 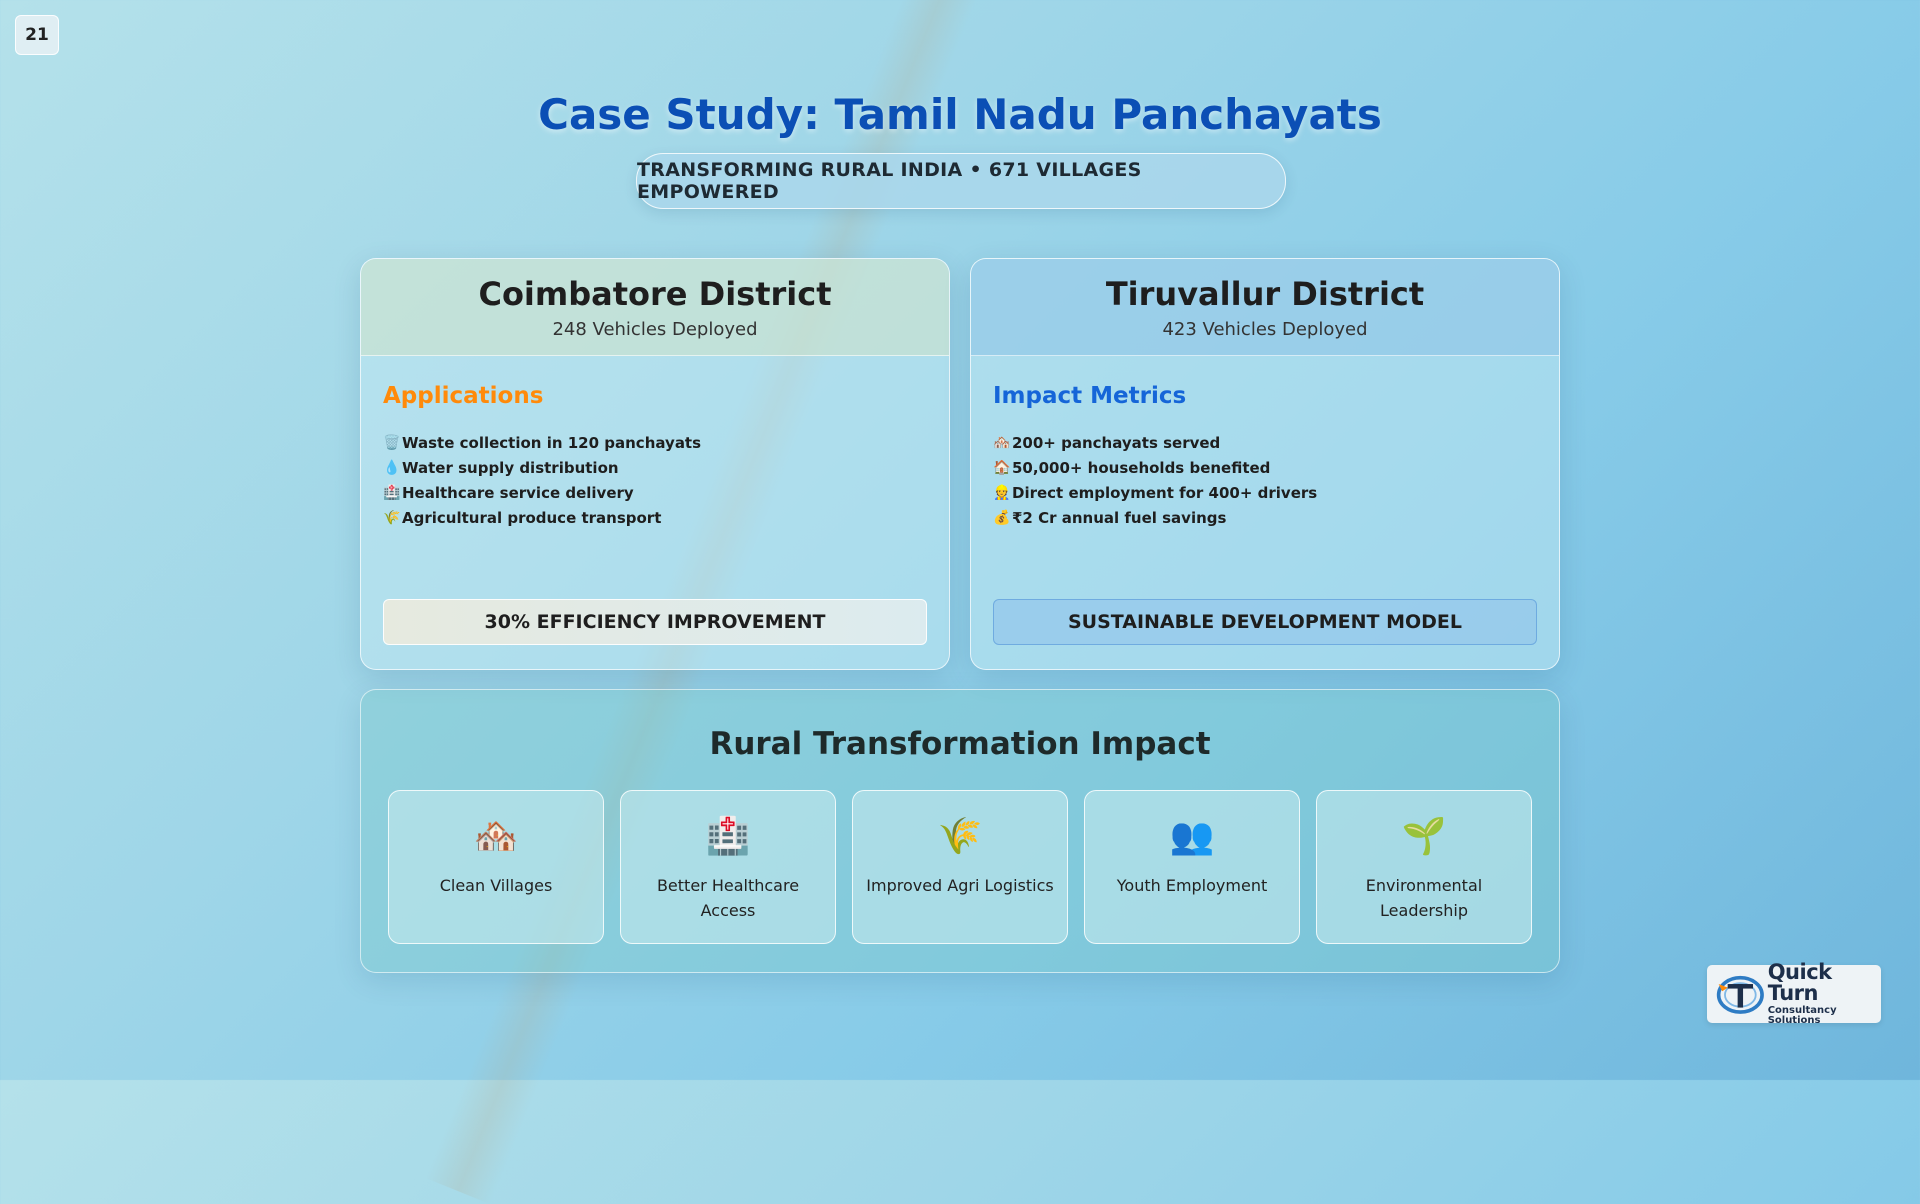 I want to click on efficiency-banner: 30% EFFICIENCY IMPROVEMENT, so click(x=655, y=622).